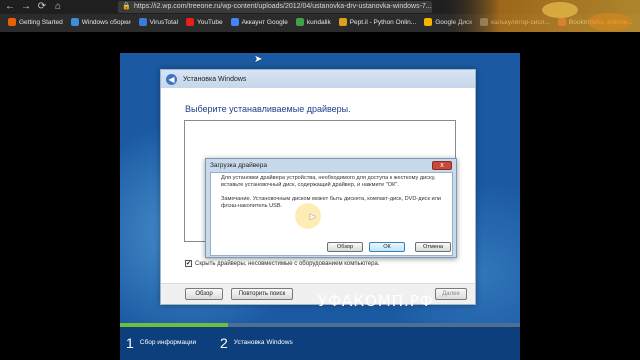  I want to click on step-install-windows: 2 Установка Windows, so click(256, 343).